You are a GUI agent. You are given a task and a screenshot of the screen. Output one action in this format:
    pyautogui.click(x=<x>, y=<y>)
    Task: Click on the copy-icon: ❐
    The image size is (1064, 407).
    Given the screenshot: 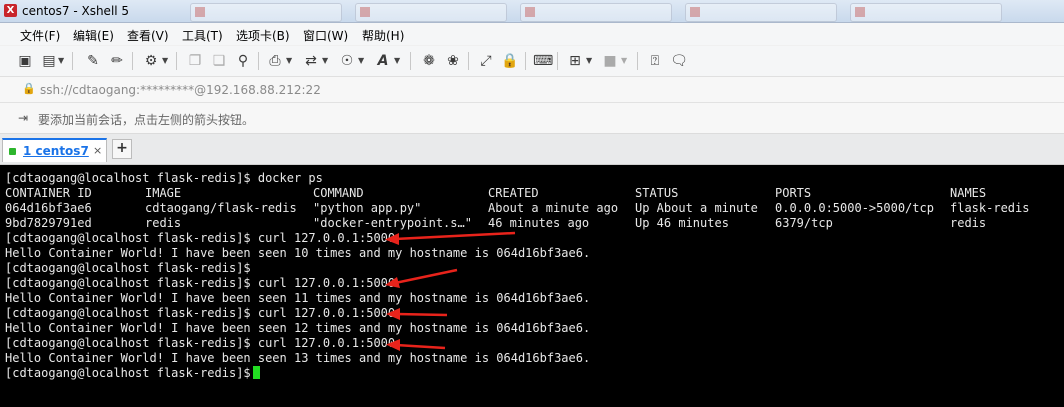 What is the action you would take?
    pyautogui.click(x=195, y=61)
    